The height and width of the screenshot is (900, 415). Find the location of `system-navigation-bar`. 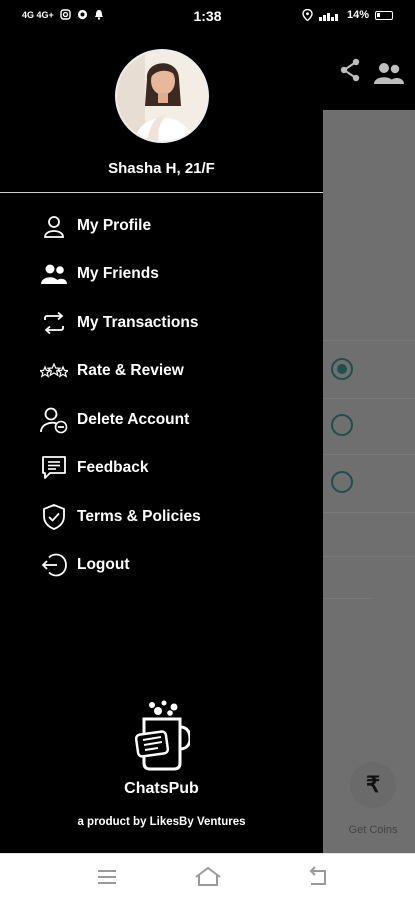

system-navigation-bar is located at coordinates (207, 876).